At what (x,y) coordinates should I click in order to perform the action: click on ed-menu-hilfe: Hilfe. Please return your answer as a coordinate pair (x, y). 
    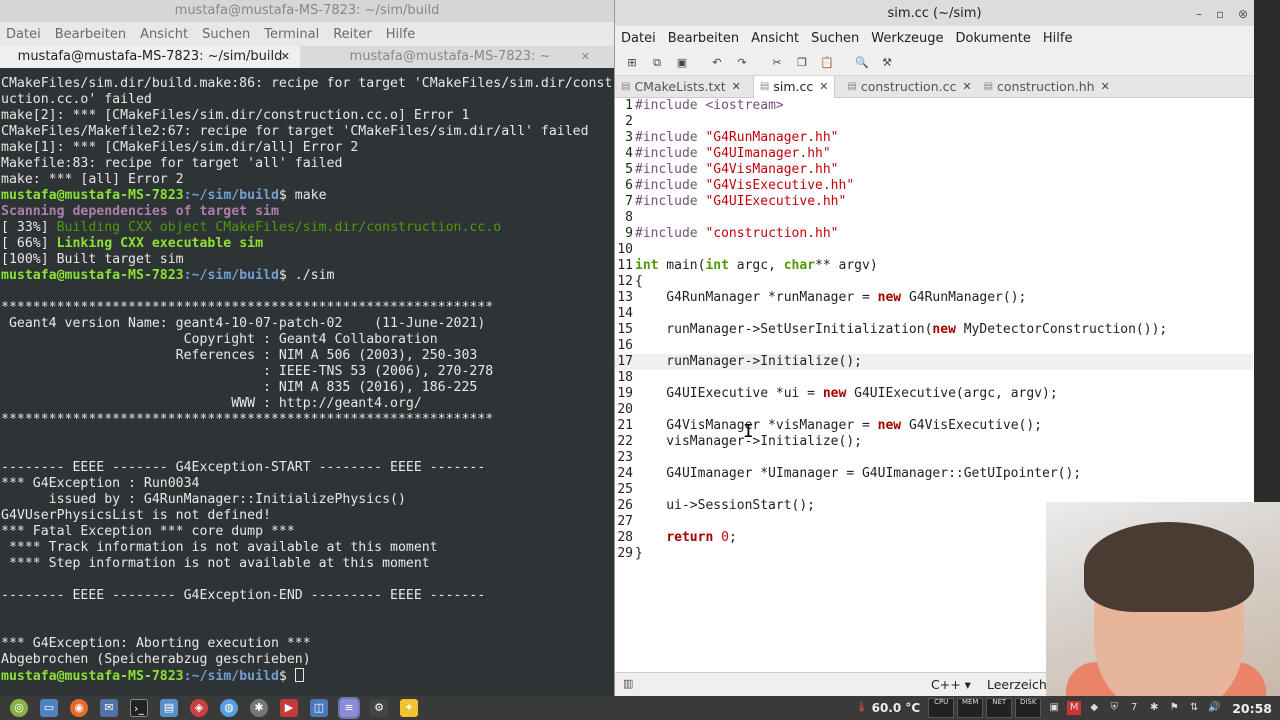
    Looking at the image, I should click on (1058, 38).